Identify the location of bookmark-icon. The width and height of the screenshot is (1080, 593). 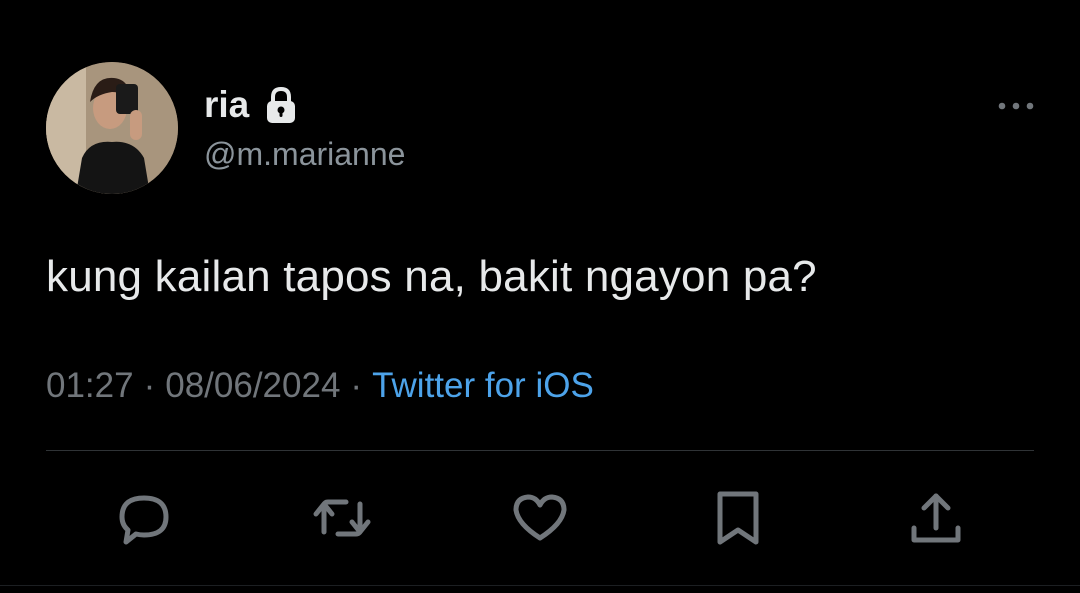
(738, 518).